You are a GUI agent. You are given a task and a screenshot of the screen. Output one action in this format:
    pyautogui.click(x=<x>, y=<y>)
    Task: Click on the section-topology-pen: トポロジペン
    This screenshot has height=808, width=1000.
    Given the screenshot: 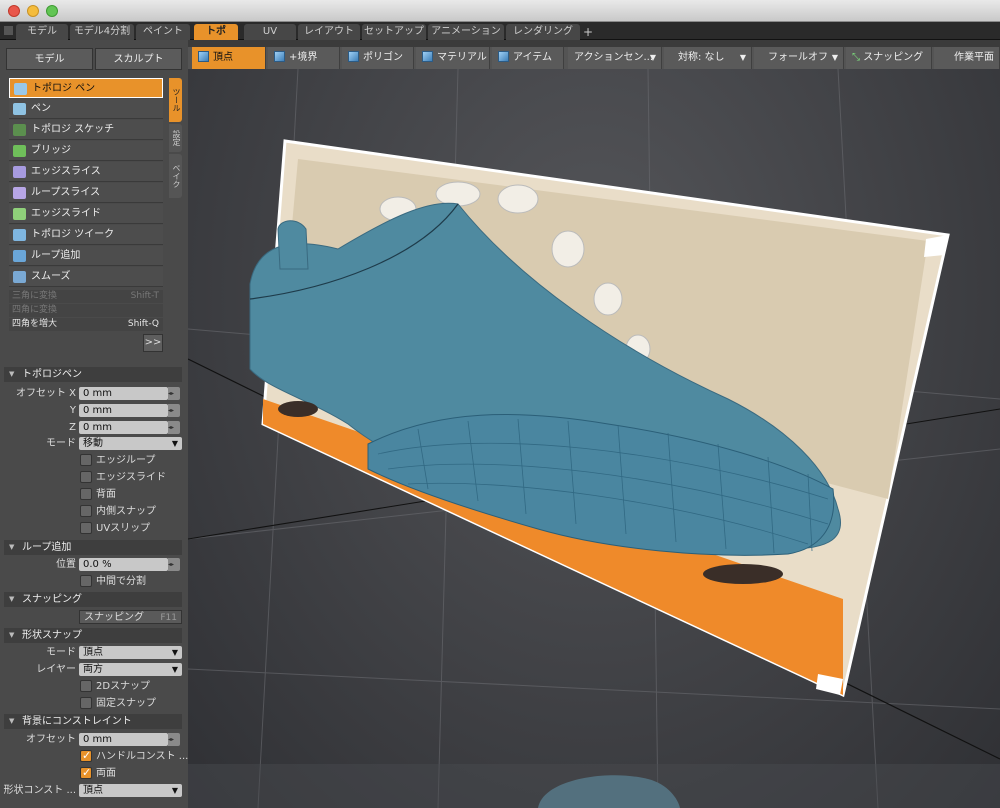 What is the action you would take?
    pyautogui.click(x=93, y=374)
    